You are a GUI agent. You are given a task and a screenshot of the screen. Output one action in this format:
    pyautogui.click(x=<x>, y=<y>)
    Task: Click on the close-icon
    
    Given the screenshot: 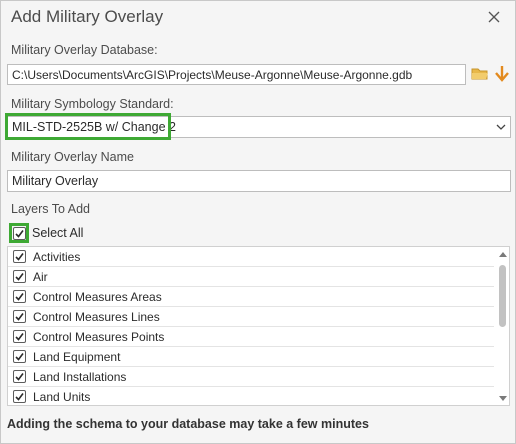 What is the action you would take?
    pyautogui.click(x=494, y=17)
    